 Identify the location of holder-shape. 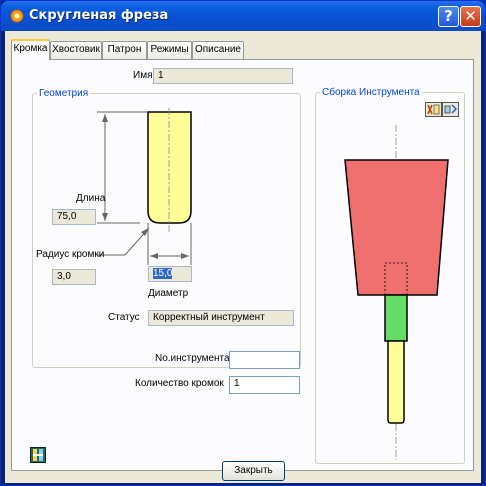
(396, 227).